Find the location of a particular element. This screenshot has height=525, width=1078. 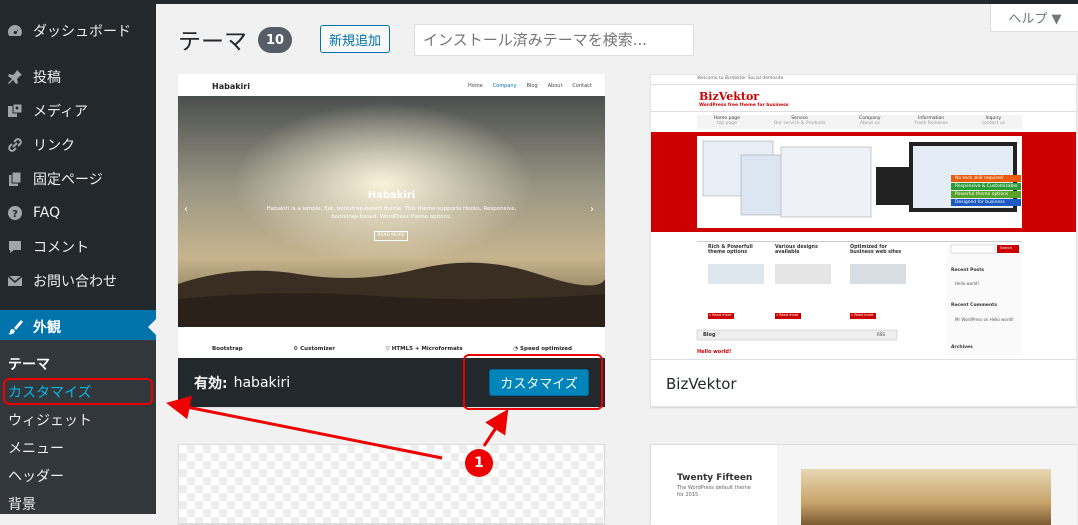

preview-next-arrow-icon: › is located at coordinates (592, 209).